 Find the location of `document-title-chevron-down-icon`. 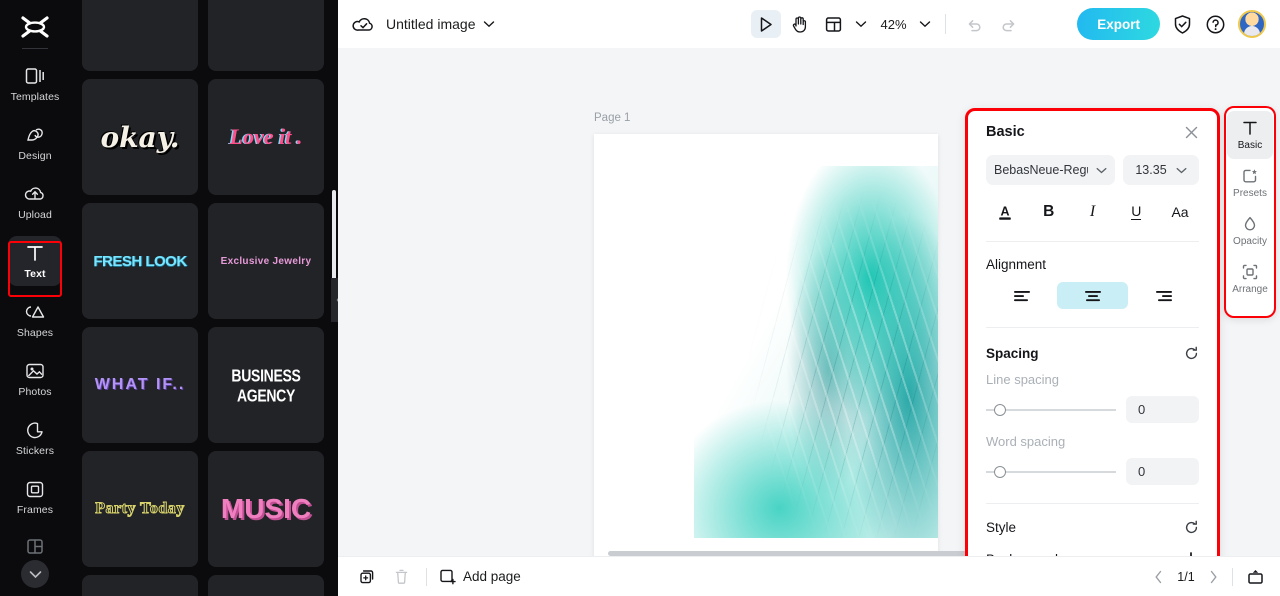

document-title-chevron-down-icon is located at coordinates (489, 24).